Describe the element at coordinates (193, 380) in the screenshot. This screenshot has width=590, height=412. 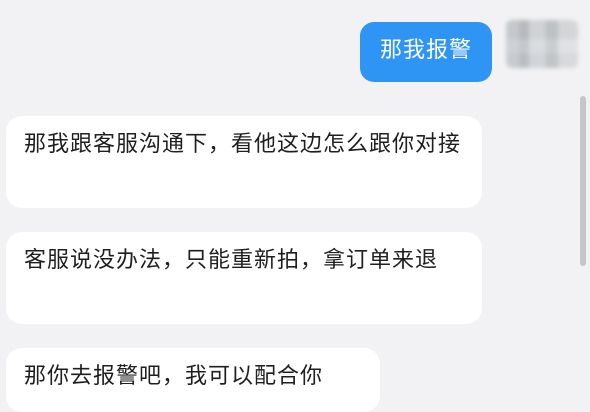
I see `incoming-message-bubble: 那你去报警吧，我可以配合你` at that location.